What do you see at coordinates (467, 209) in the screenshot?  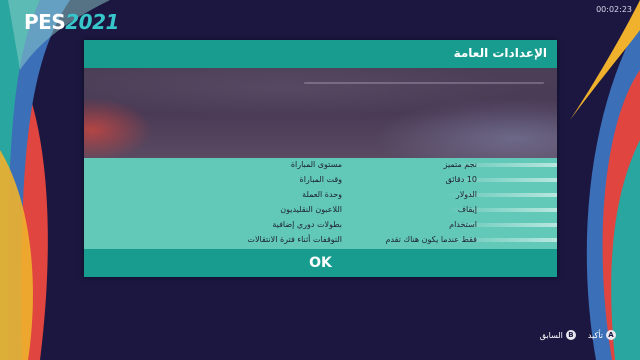 I see `setting-value: إيقاف` at bounding box center [467, 209].